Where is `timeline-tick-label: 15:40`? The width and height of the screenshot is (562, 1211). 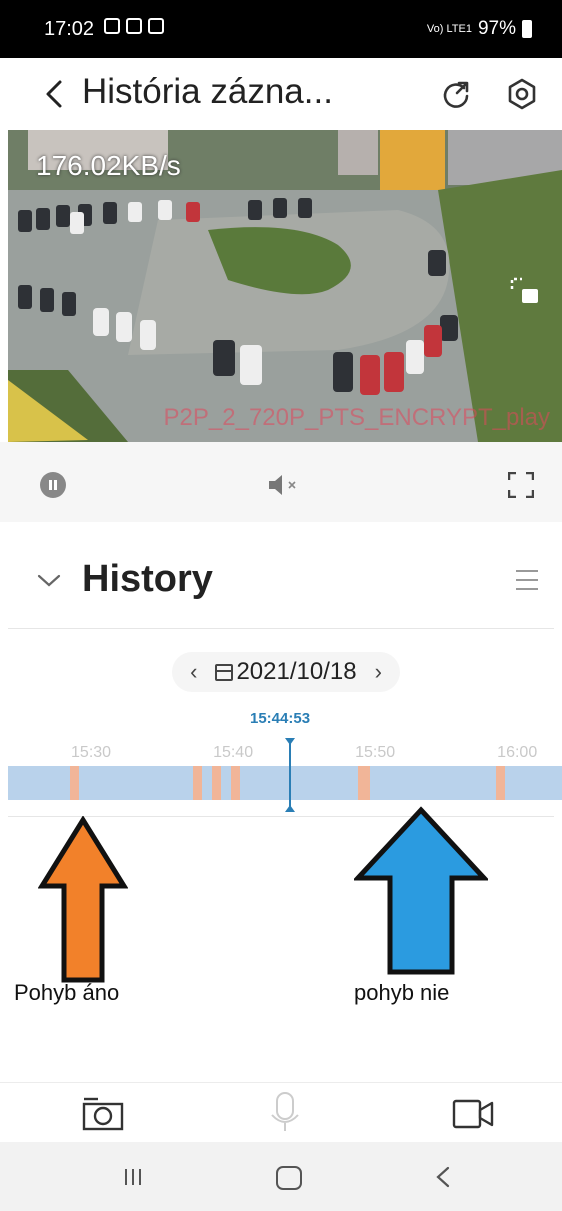
timeline-tick-label: 15:40 is located at coordinates (233, 752).